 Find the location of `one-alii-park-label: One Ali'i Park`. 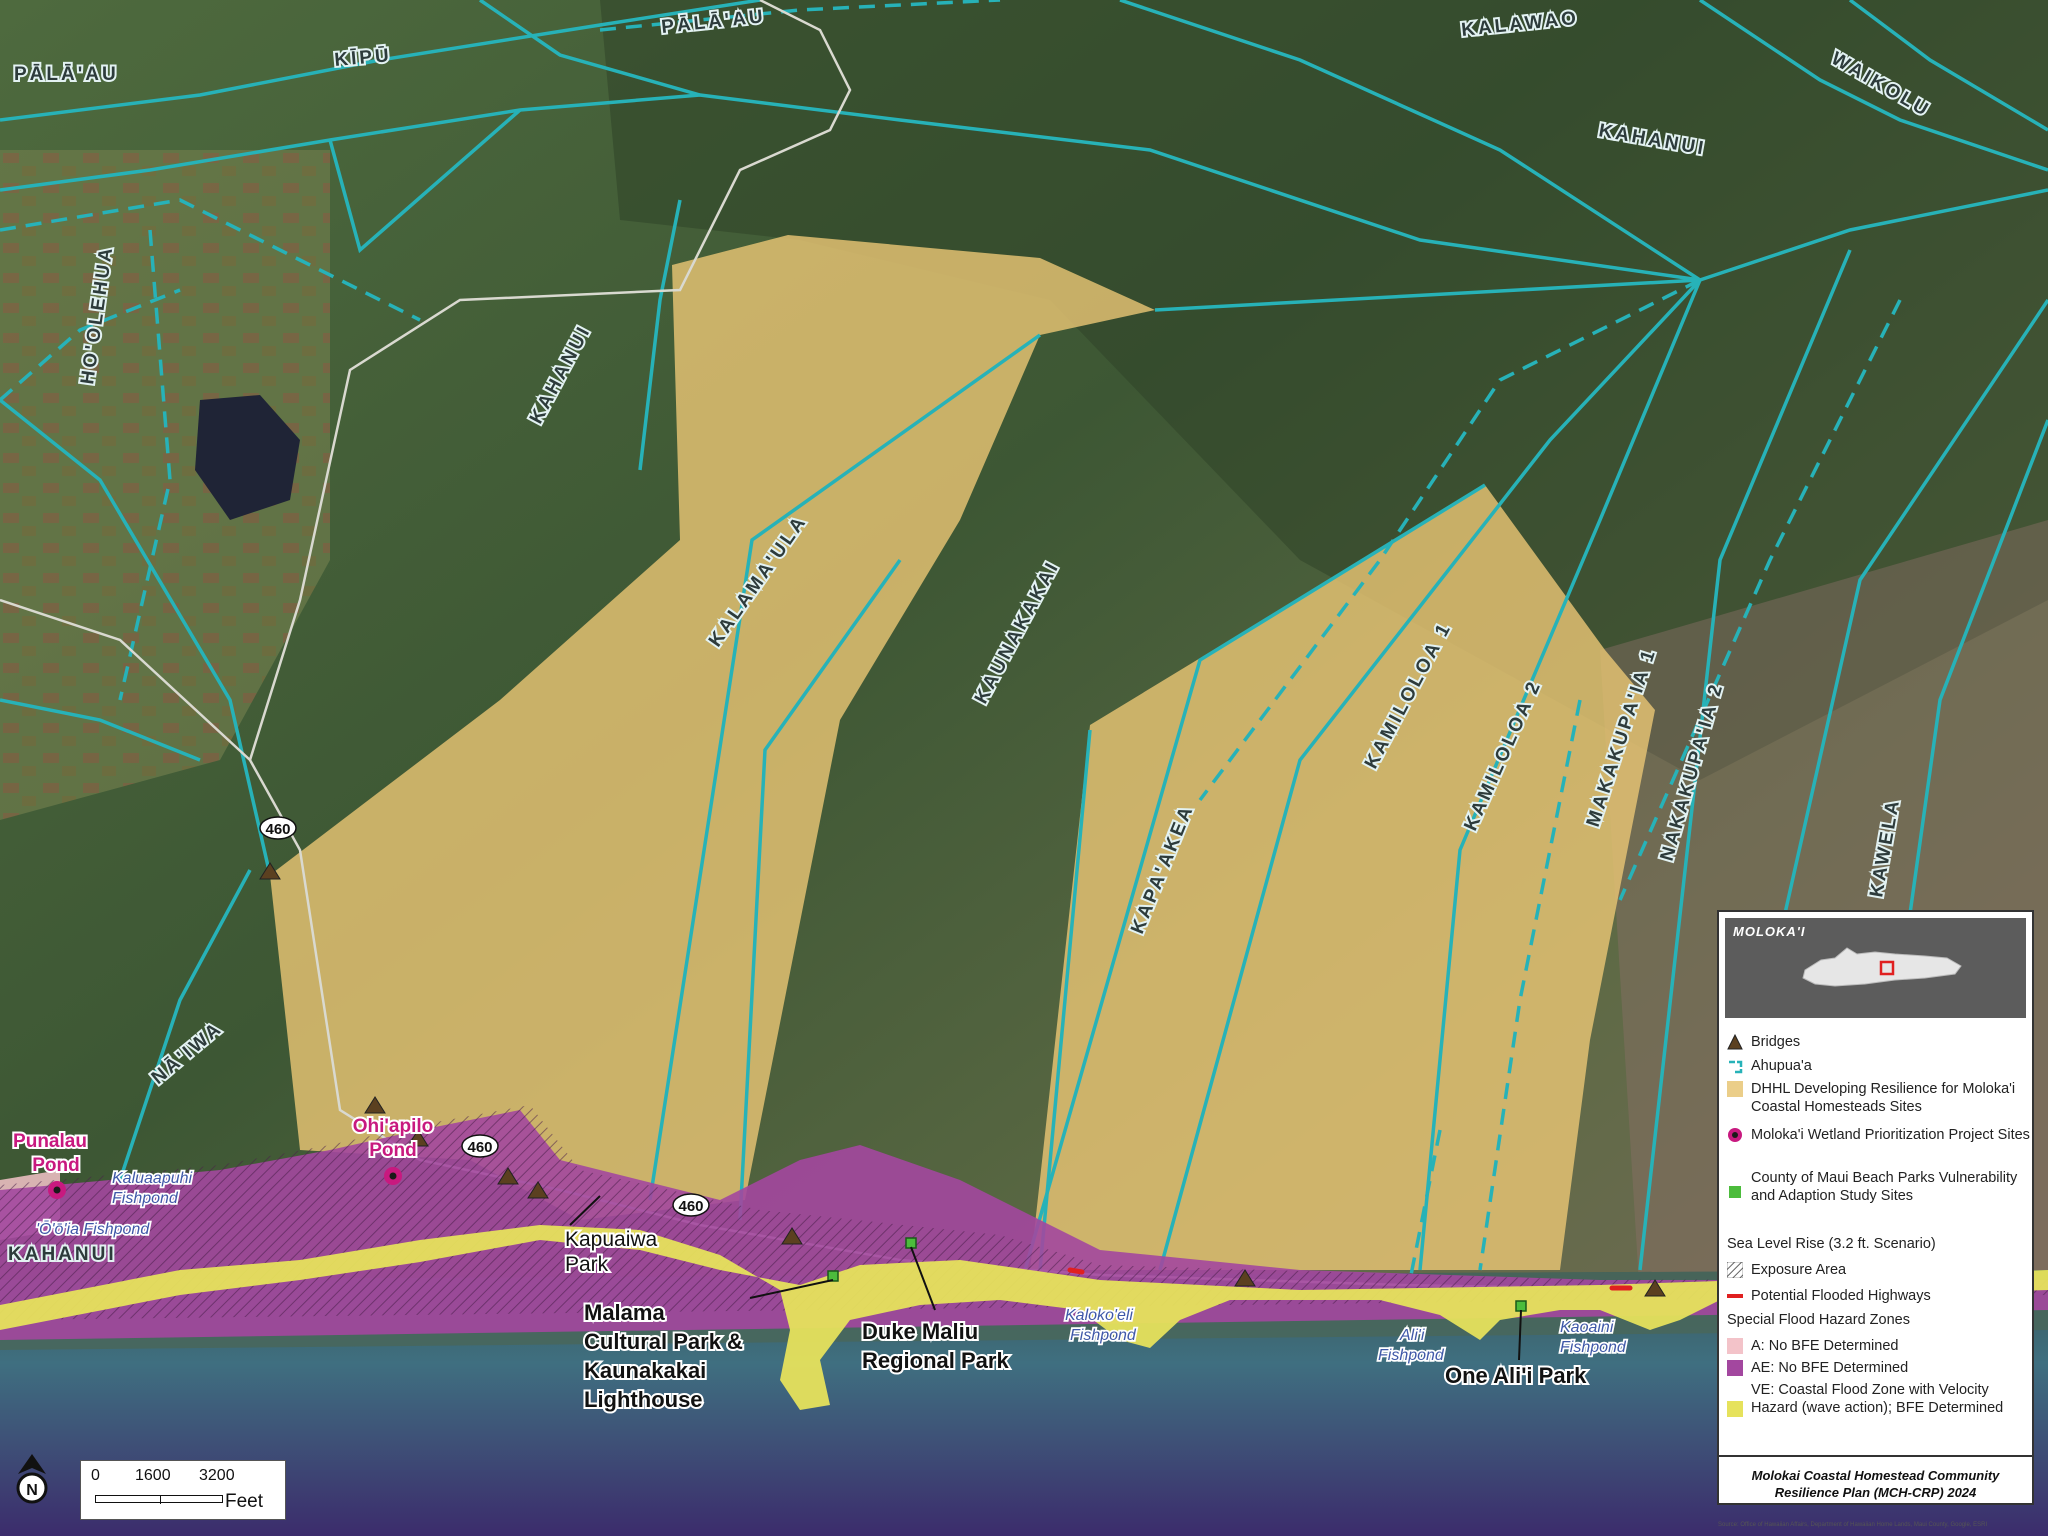

one-alii-park-label: One Ali'i Park is located at coordinates (1516, 1375).